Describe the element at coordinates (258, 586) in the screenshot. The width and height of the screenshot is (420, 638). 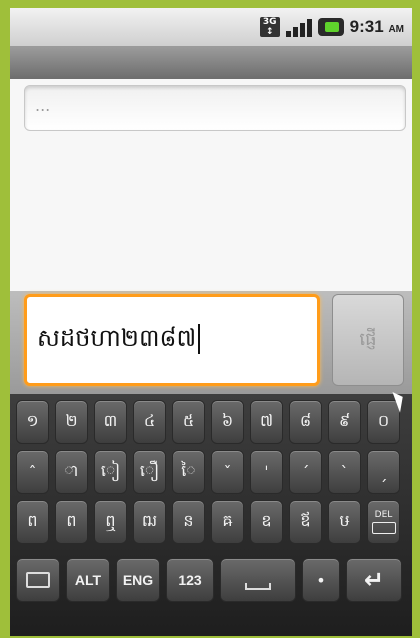
I see `space-icon` at that location.